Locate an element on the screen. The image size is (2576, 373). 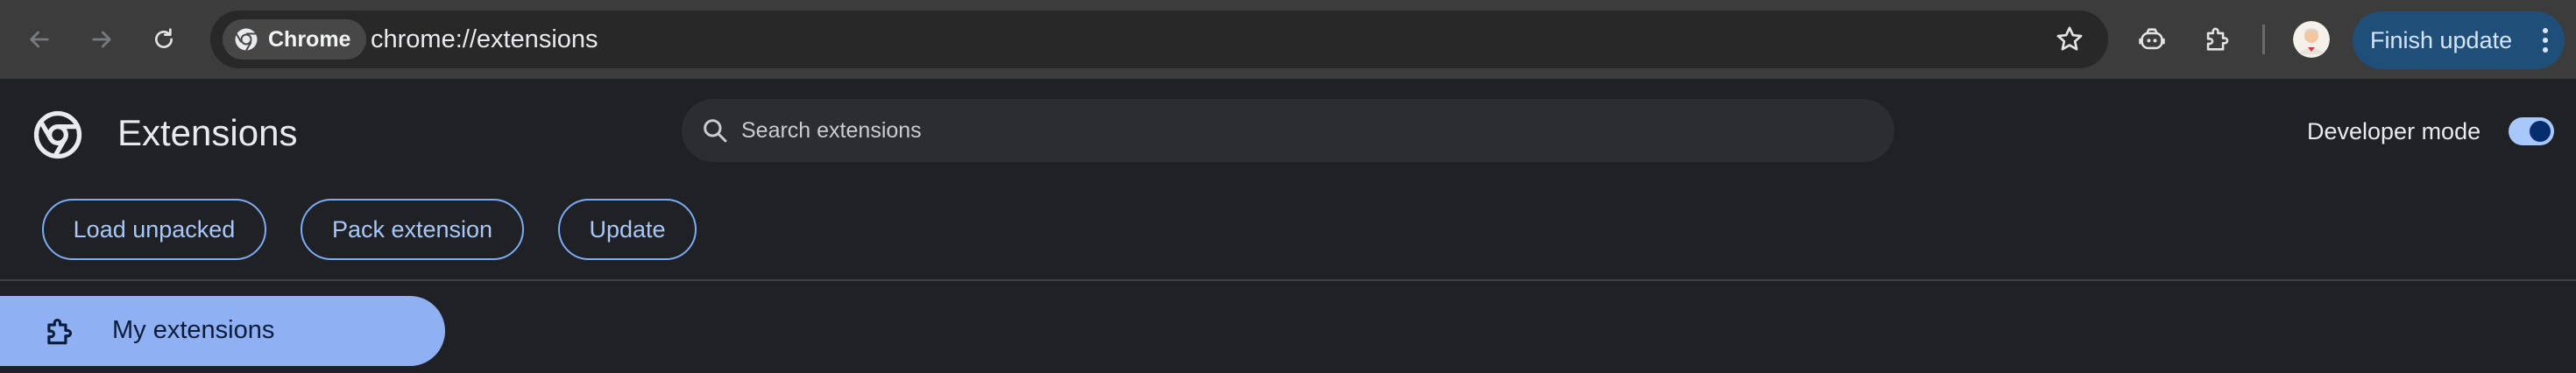
chrome-icon is located at coordinates (246, 40).